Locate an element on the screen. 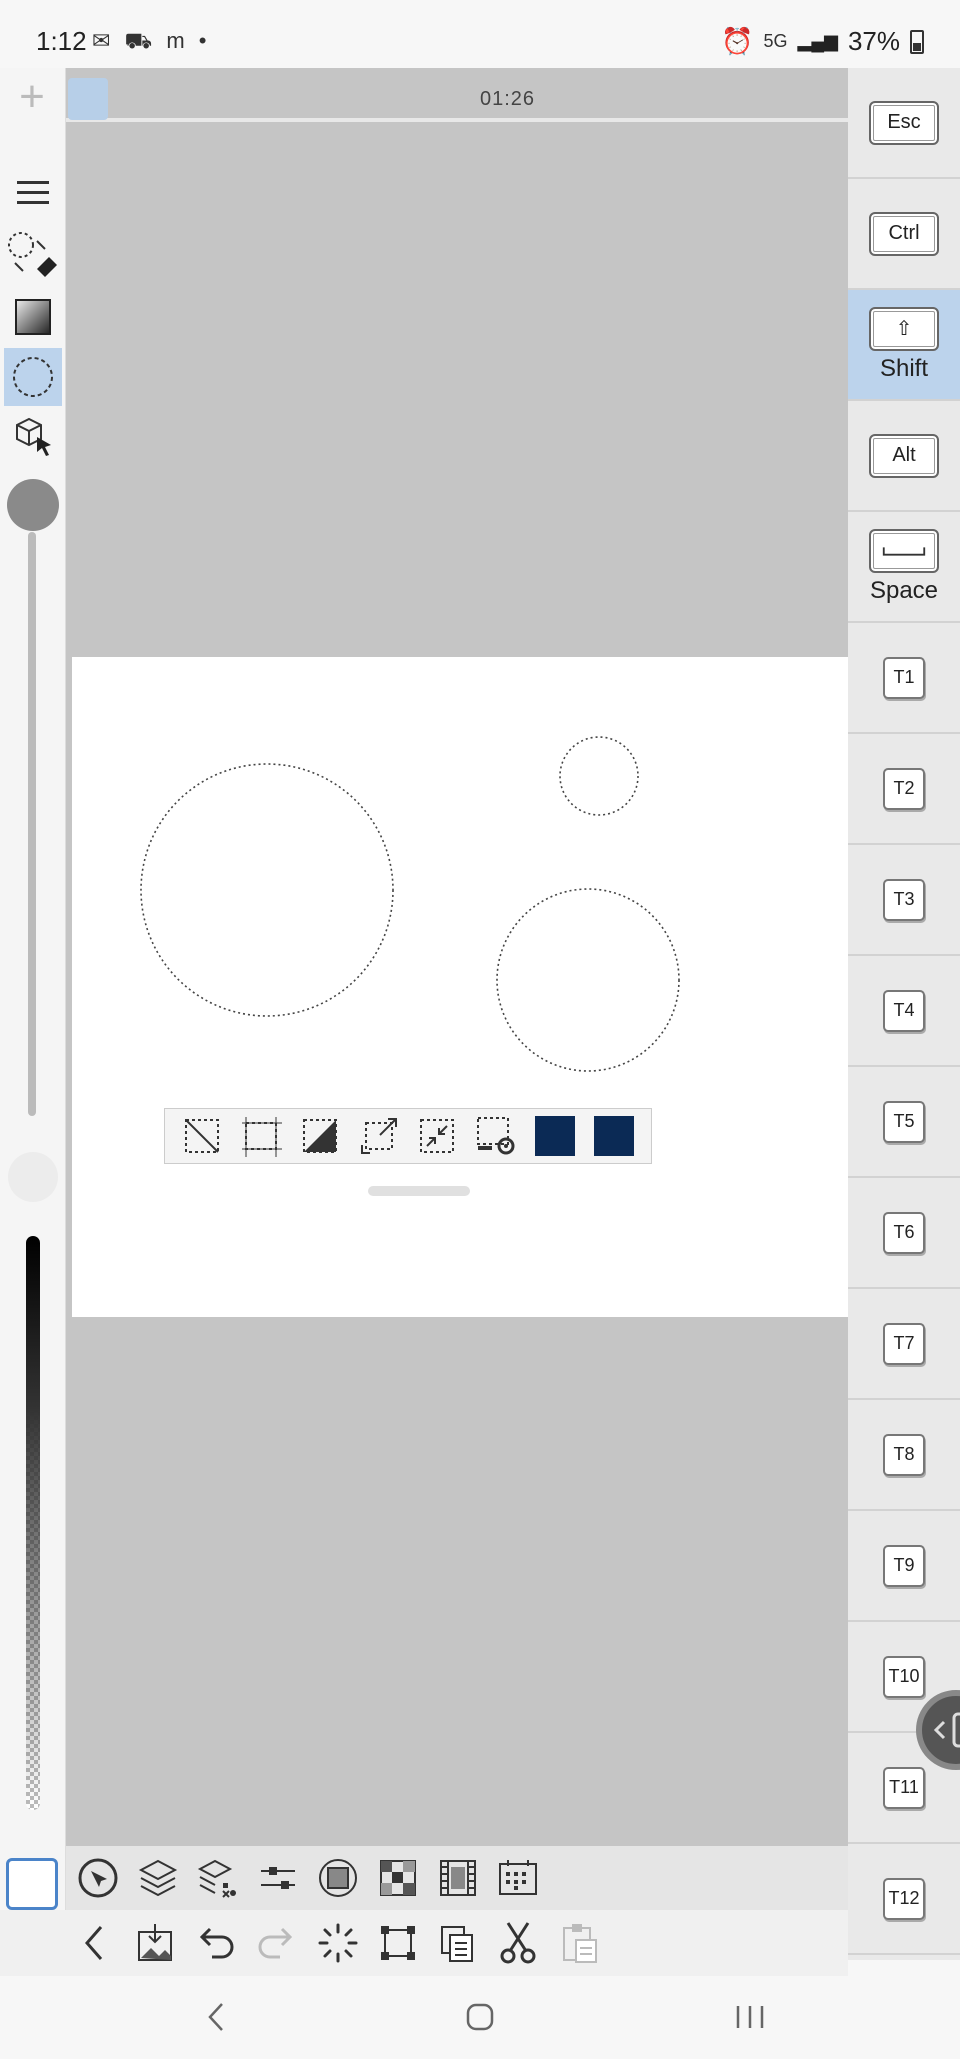 This screenshot has width=960, height=2059. alarm-icon: ⏰ is located at coordinates (737, 41).